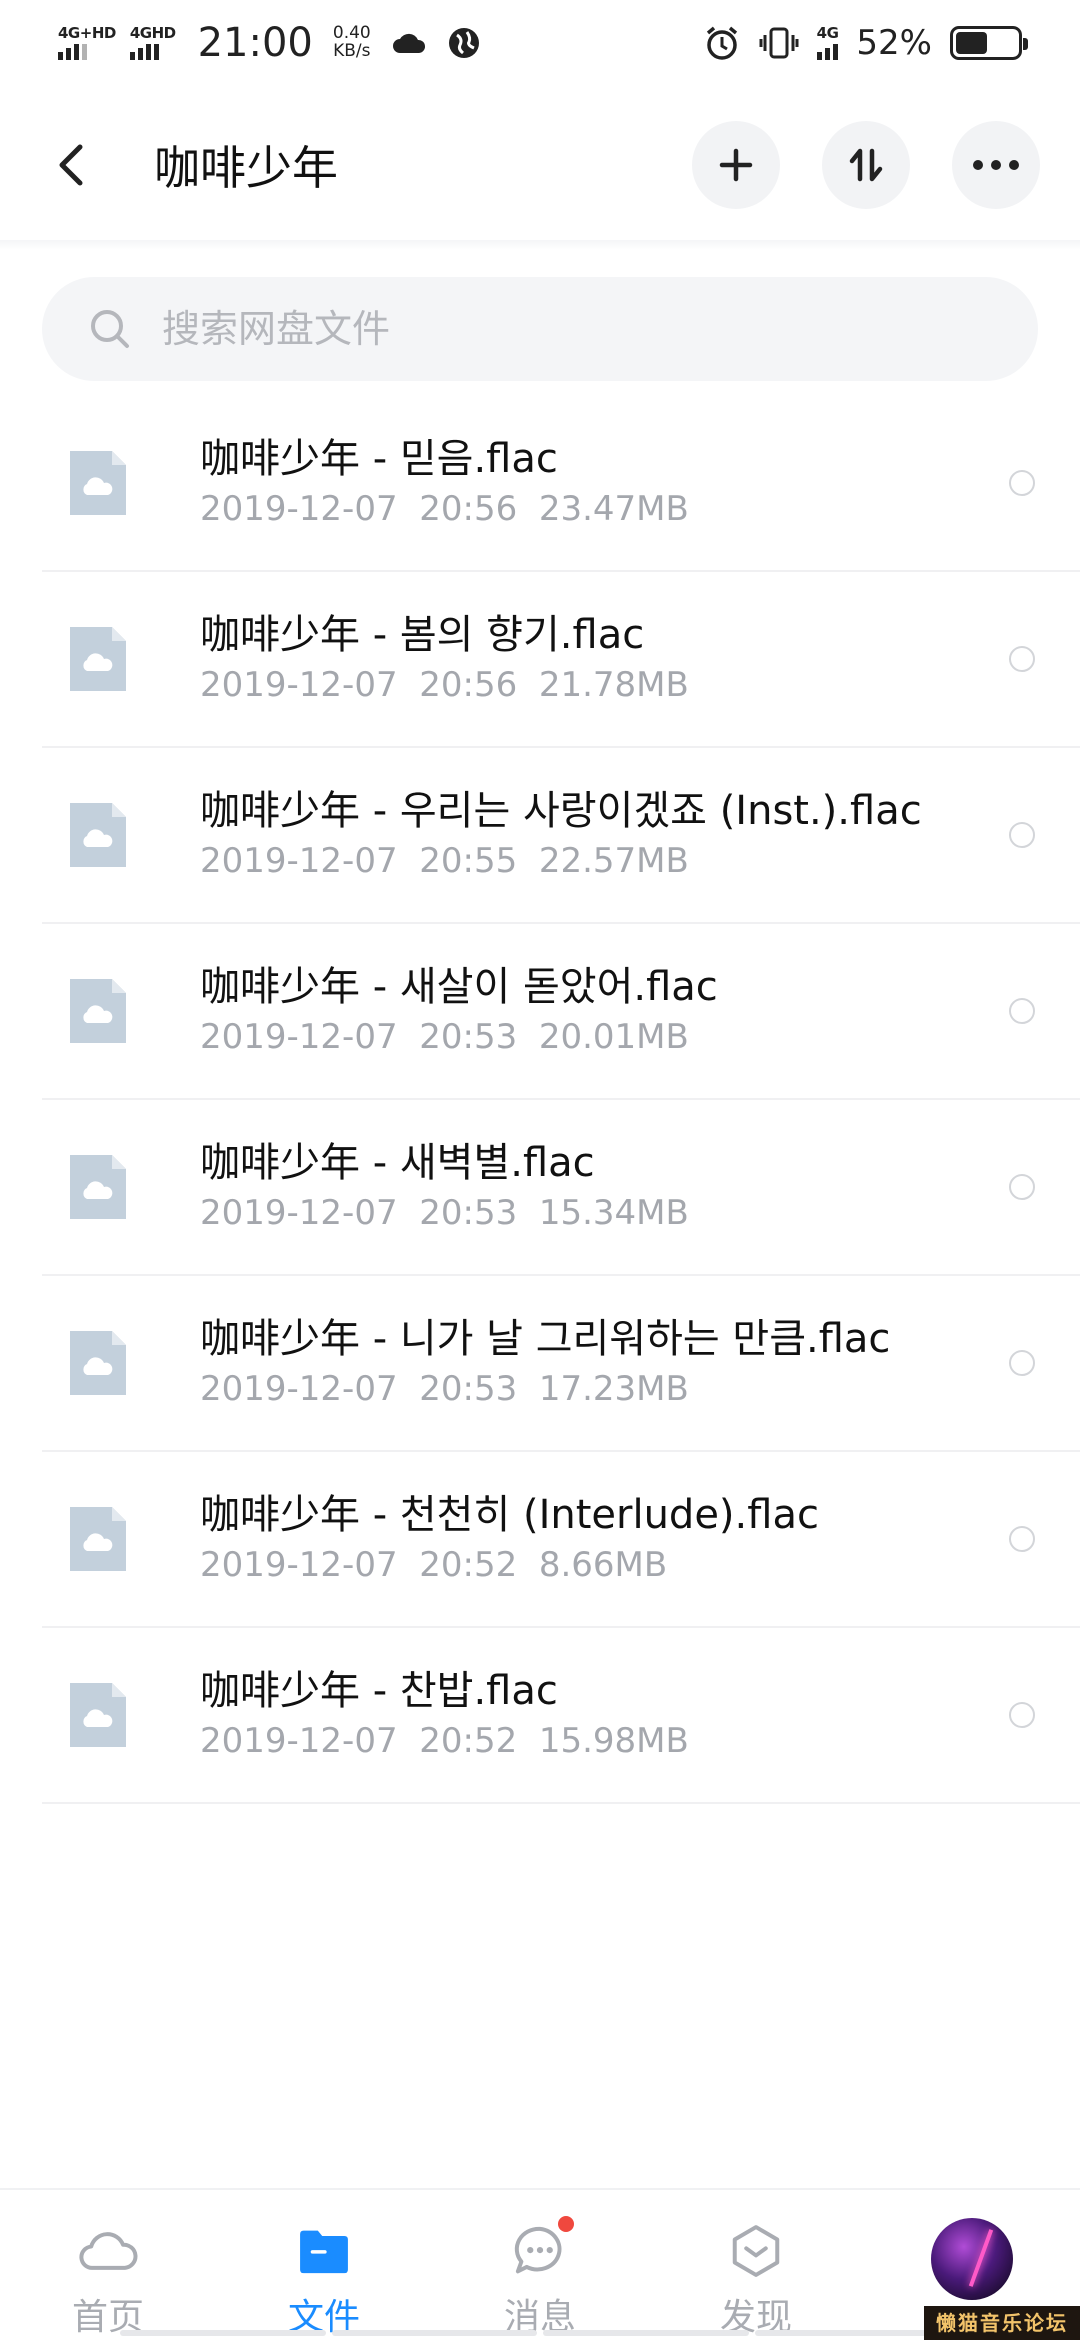 The width and height of the screenshot is (1080, 2340). What do you see at coordinates (459, 987) in the screenshot?
I see `file-name: 咖啡少年 - 새살이 돋았어.flac` at bounding box center [459, 987].